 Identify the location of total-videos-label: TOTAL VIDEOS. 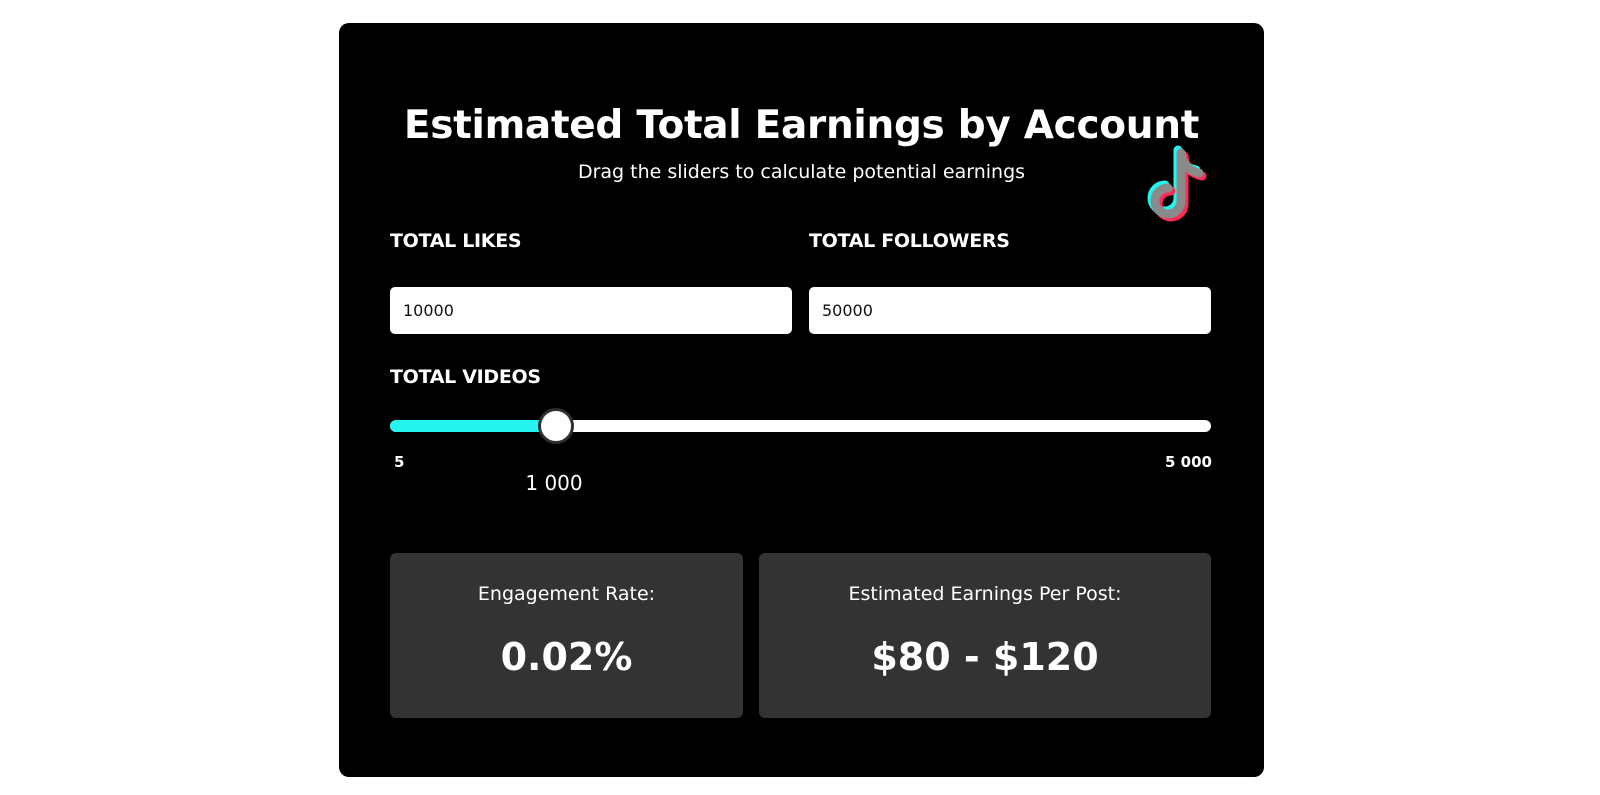
(465, 377).